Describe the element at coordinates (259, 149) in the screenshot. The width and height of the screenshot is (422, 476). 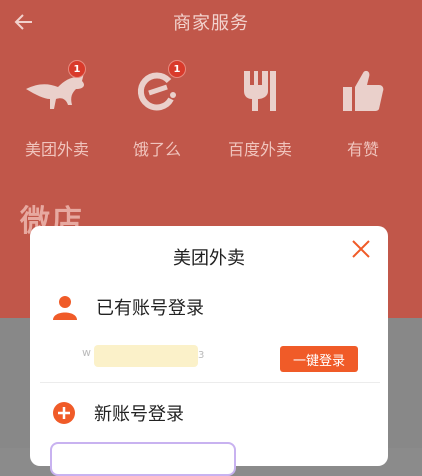
I see `app-label: 百度外卖` at that location.